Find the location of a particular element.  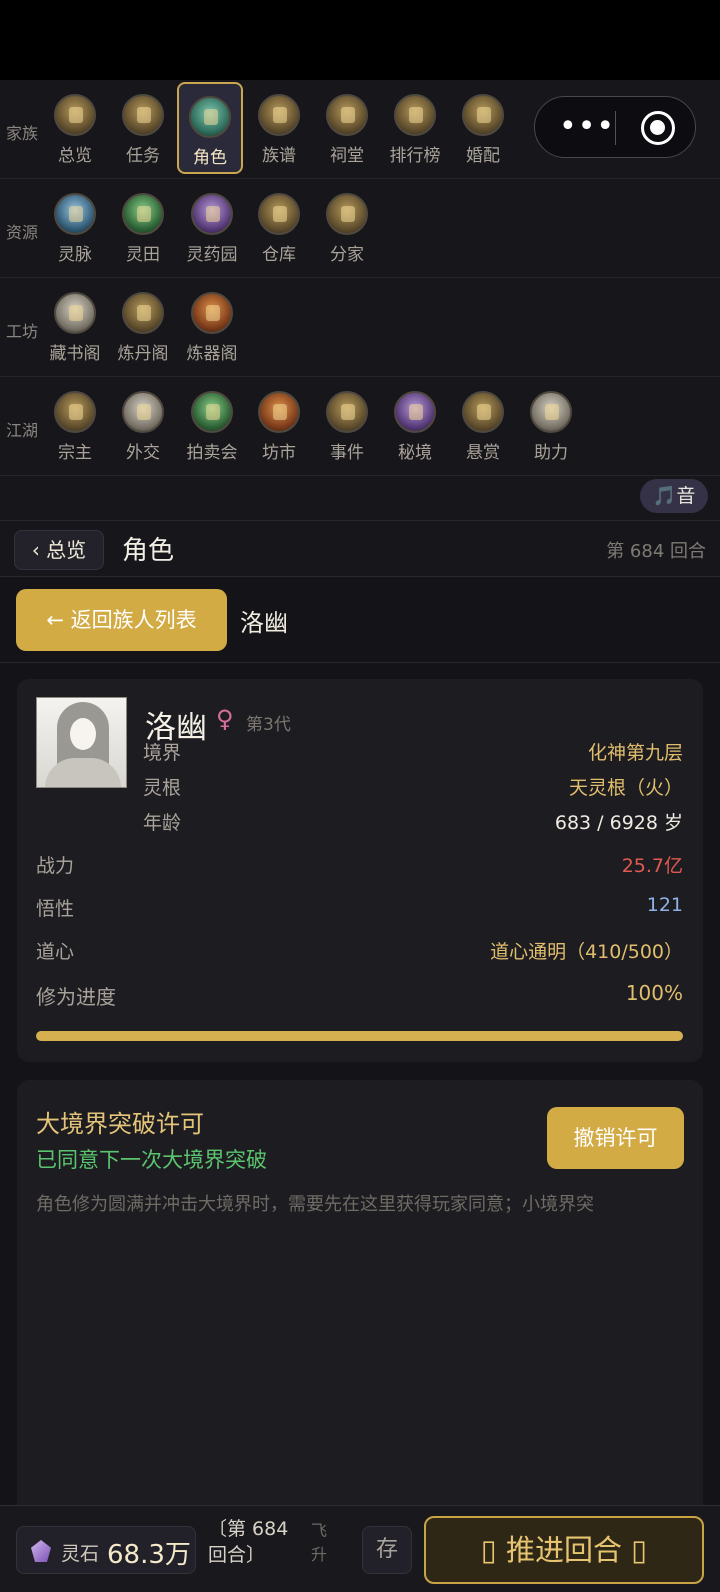

character-subheader: ← 返回族人列表 洛幽 is located at coordinates (360, 620).